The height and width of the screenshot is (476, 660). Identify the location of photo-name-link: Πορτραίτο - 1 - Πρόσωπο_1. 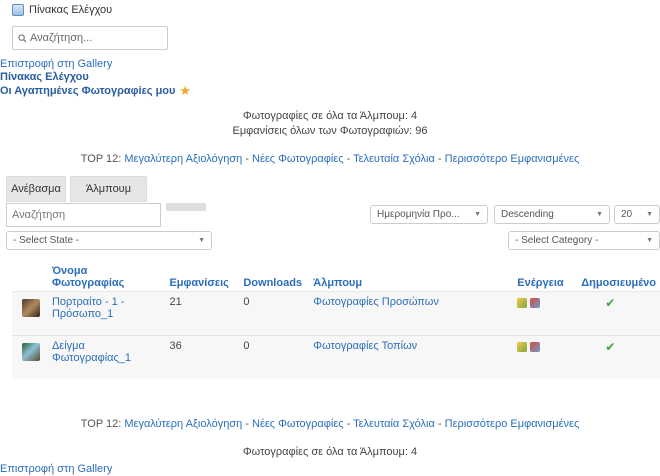
(88, 308).